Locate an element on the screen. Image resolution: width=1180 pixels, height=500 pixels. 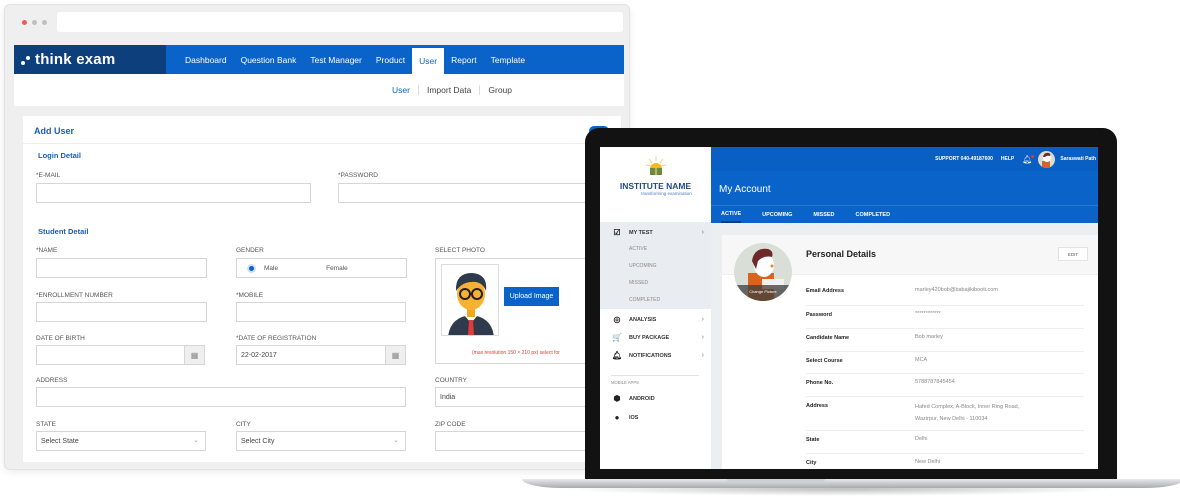
institute-logo: INSTITUTE NAME transforming examination is located at coordinates (655, 175).